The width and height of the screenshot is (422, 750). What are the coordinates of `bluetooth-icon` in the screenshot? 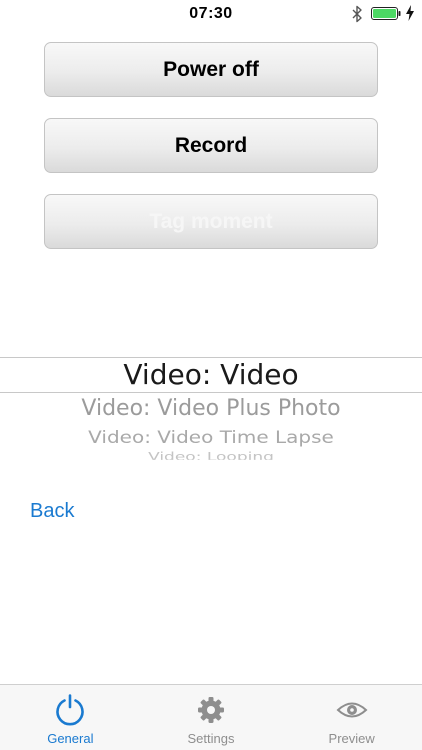 It's located at (357, 14).